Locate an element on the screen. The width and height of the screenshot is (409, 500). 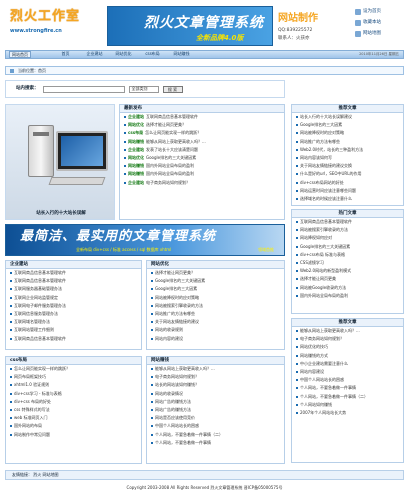
list-item: Web2.0网站的新型盈利模式 is located at coordinates (347, 271).